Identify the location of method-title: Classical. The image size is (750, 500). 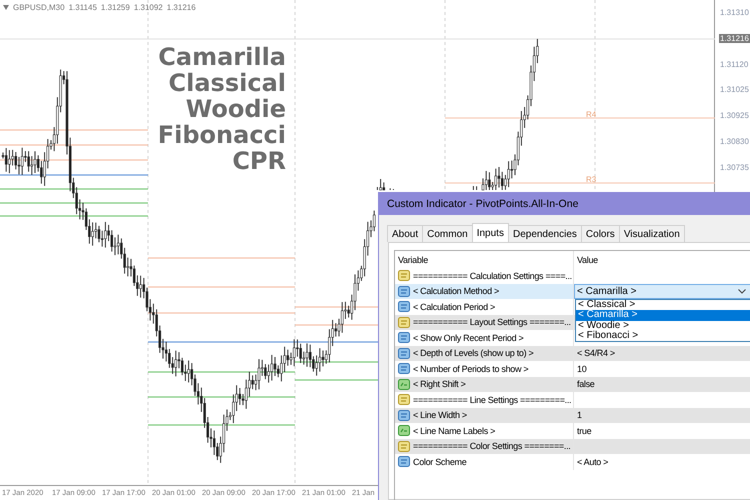
(227, 83).